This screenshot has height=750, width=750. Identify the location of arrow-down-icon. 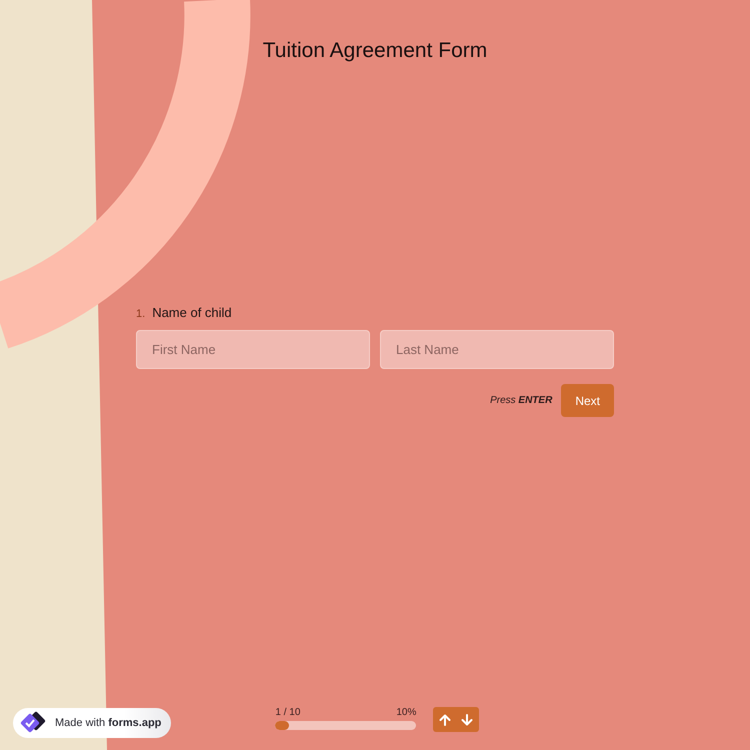
(467, 720).